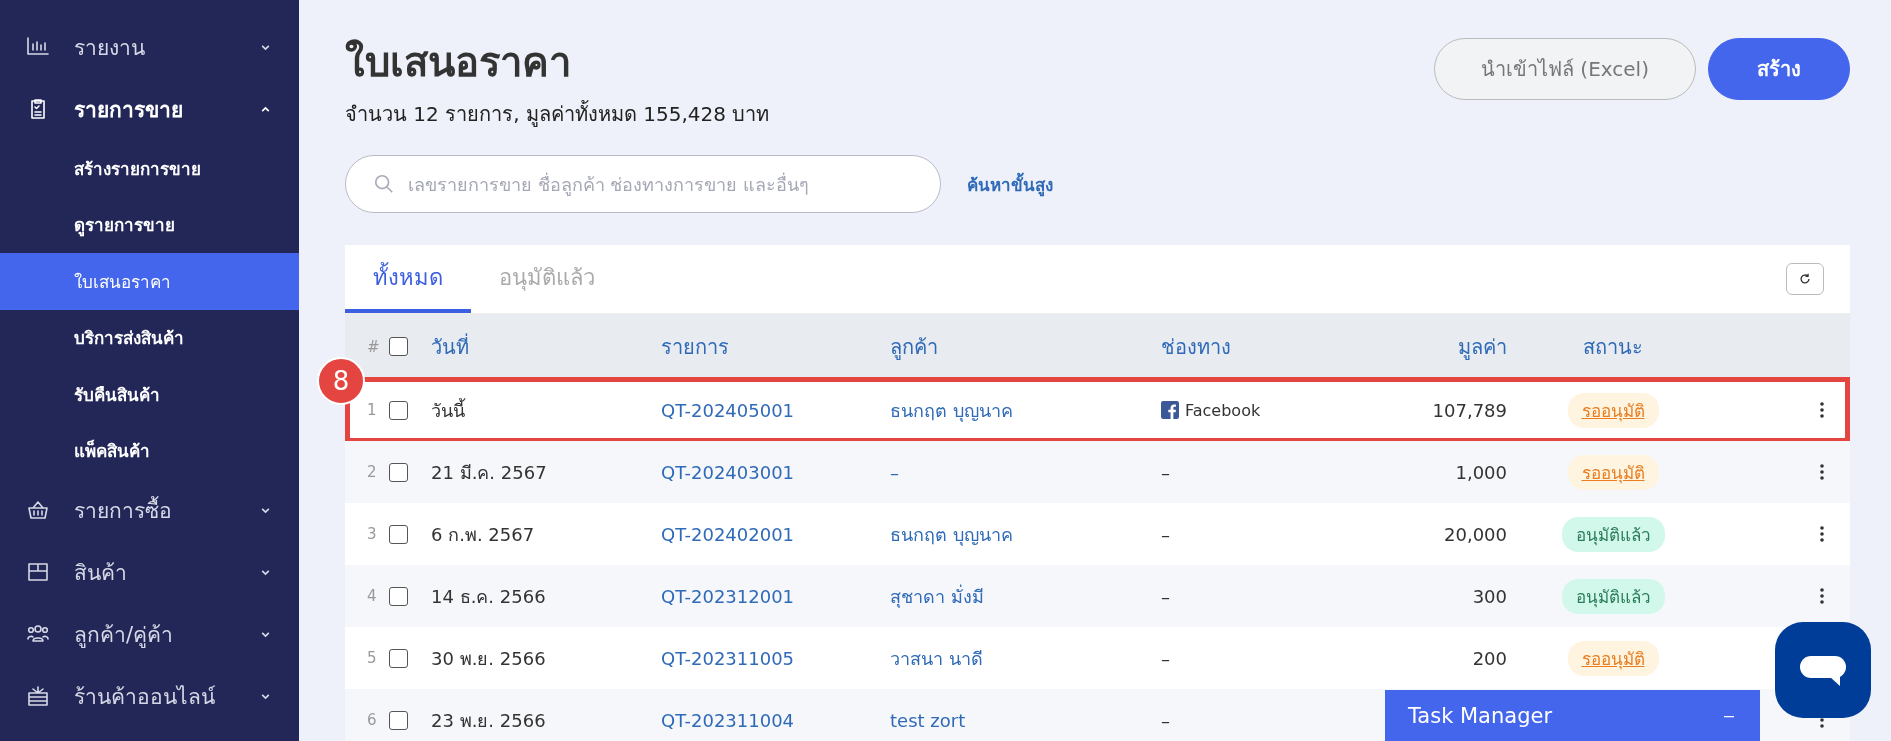  I want to click on sidebar-subitem: สร้างรายการขาย, so click(149, 168).